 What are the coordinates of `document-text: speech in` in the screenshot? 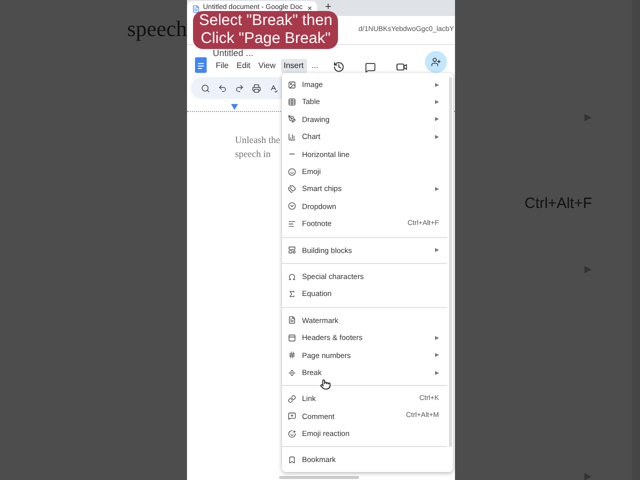 It's located at (253, 155).